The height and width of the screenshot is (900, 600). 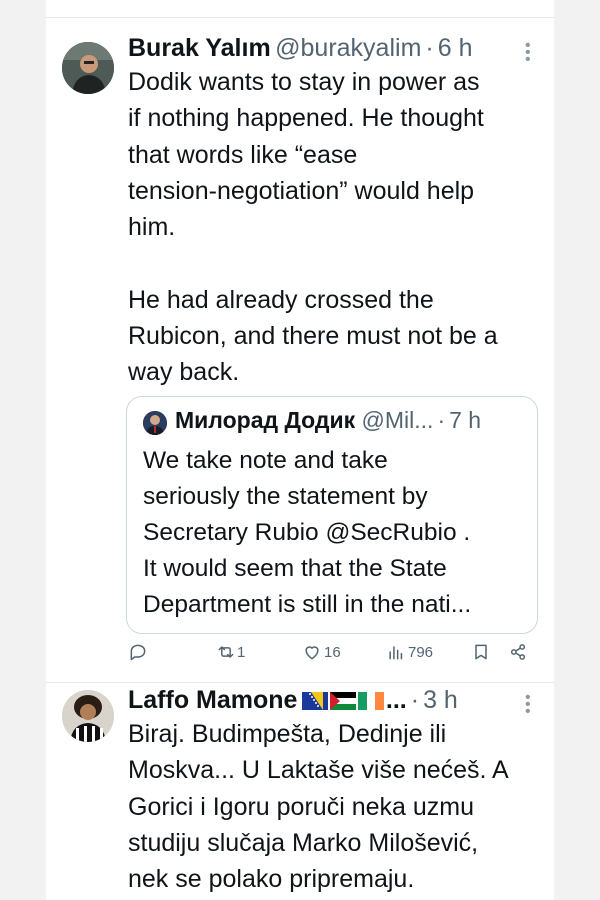 I want to click on quote-line: We take note and take, so click(x=265, y=460).